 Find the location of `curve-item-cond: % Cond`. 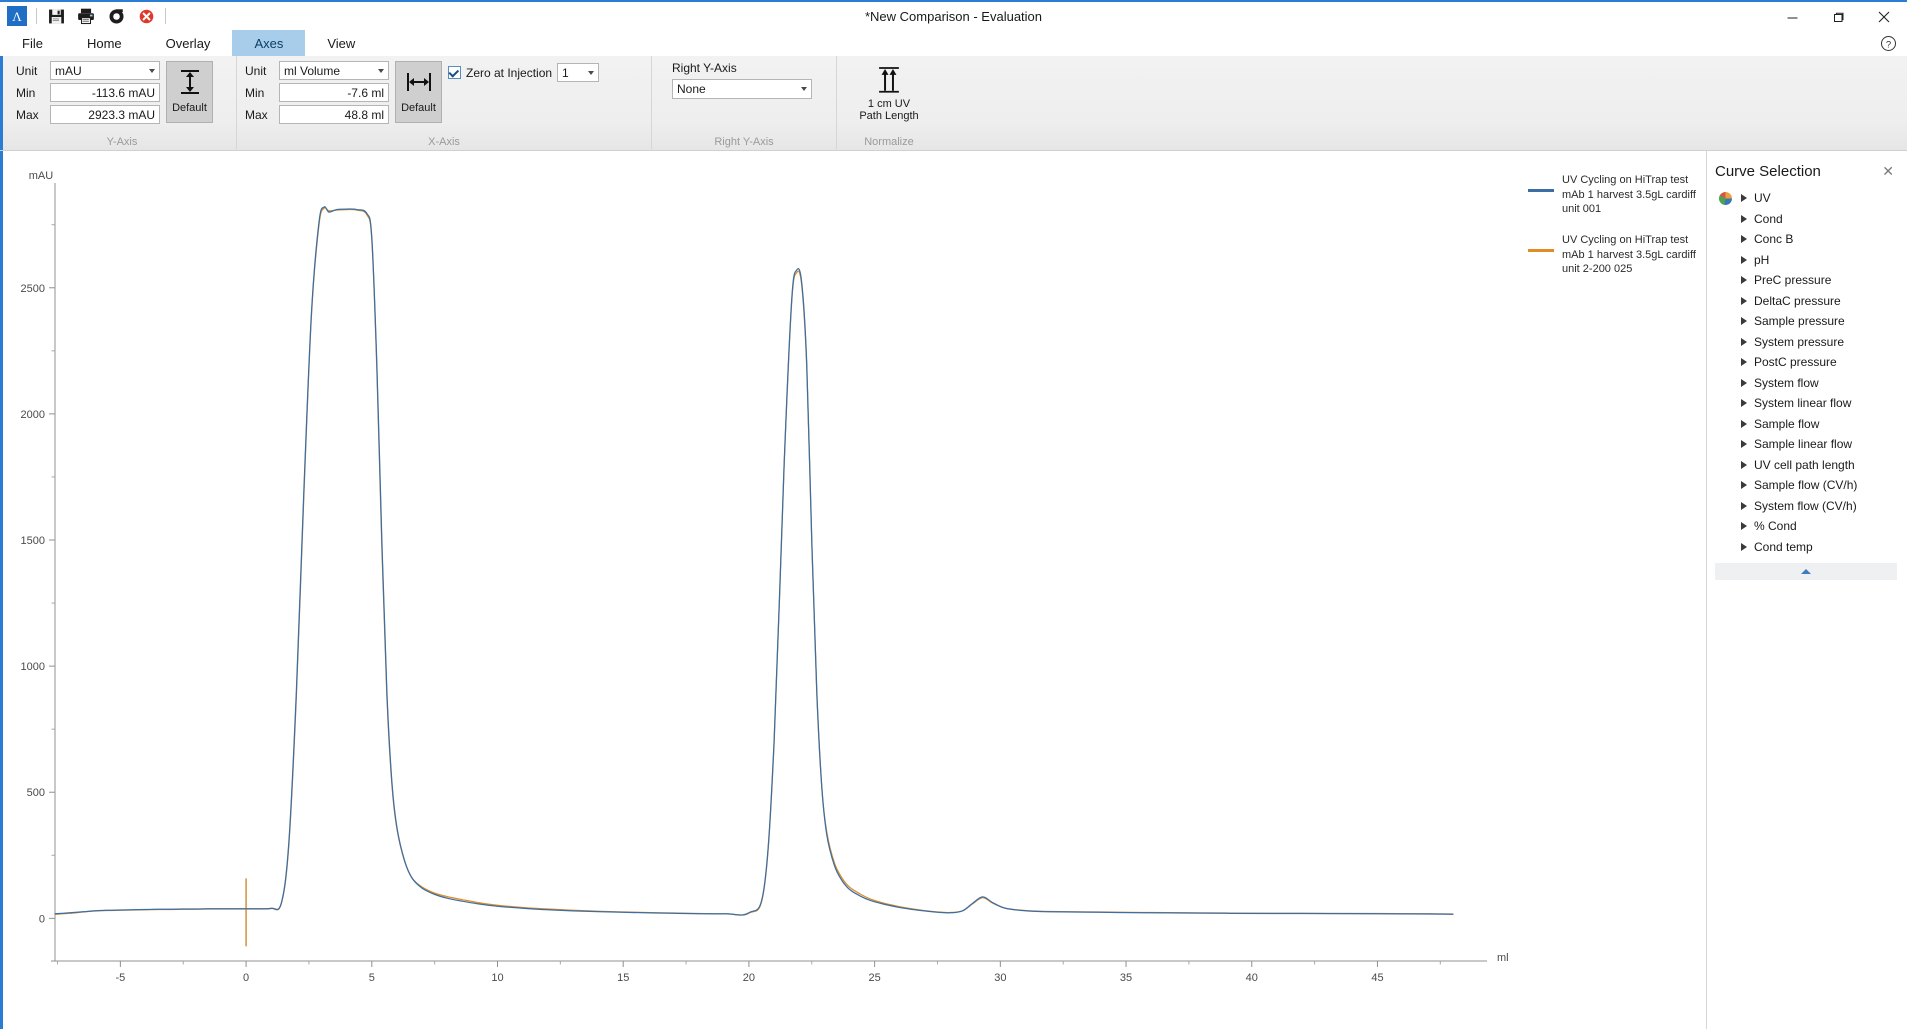

curve-item-cond: % Cond is located at coordinates (1811, 526).